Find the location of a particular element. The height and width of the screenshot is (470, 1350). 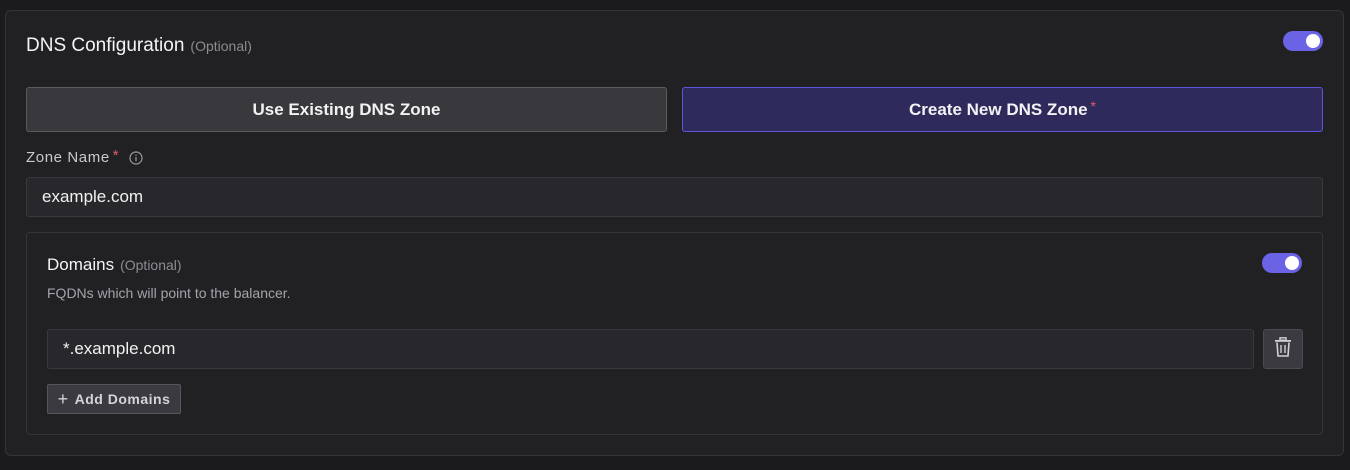

zone-name-required-asterisk: * is located at coordinates (116, 155).